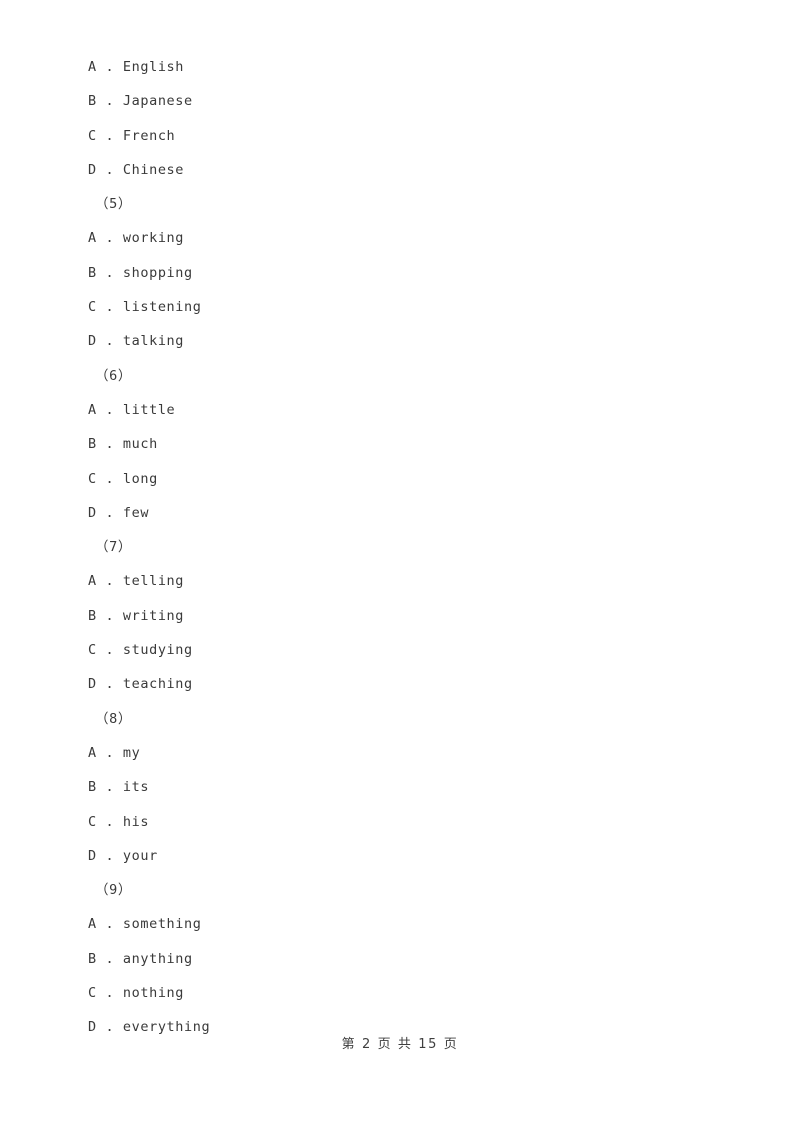 This screenshot has height=1132, width=800. What do you see at coordinates (119, 512) in the screenshot?
I see `answer-option: D . few` at bounding box center [119, 512].